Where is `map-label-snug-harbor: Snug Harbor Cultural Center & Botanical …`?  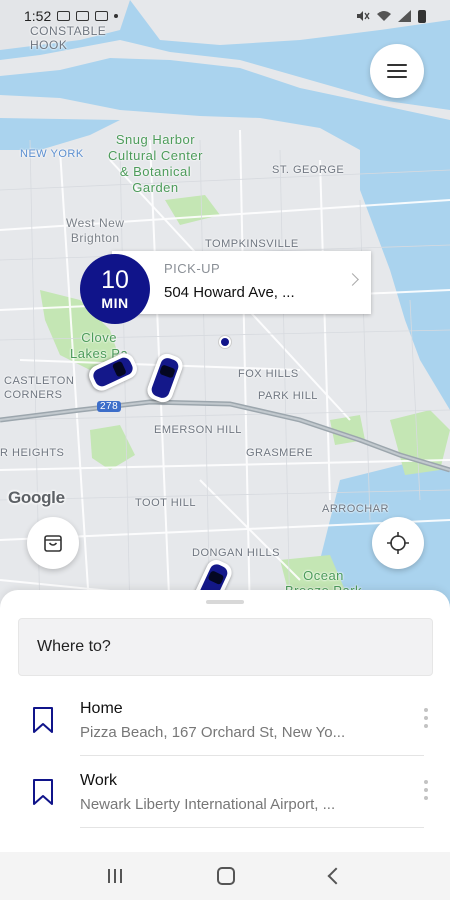 map-label-snug-harbor: Snug Harbor Cultural Center & Botanical … is located at coordinates (155, 163).